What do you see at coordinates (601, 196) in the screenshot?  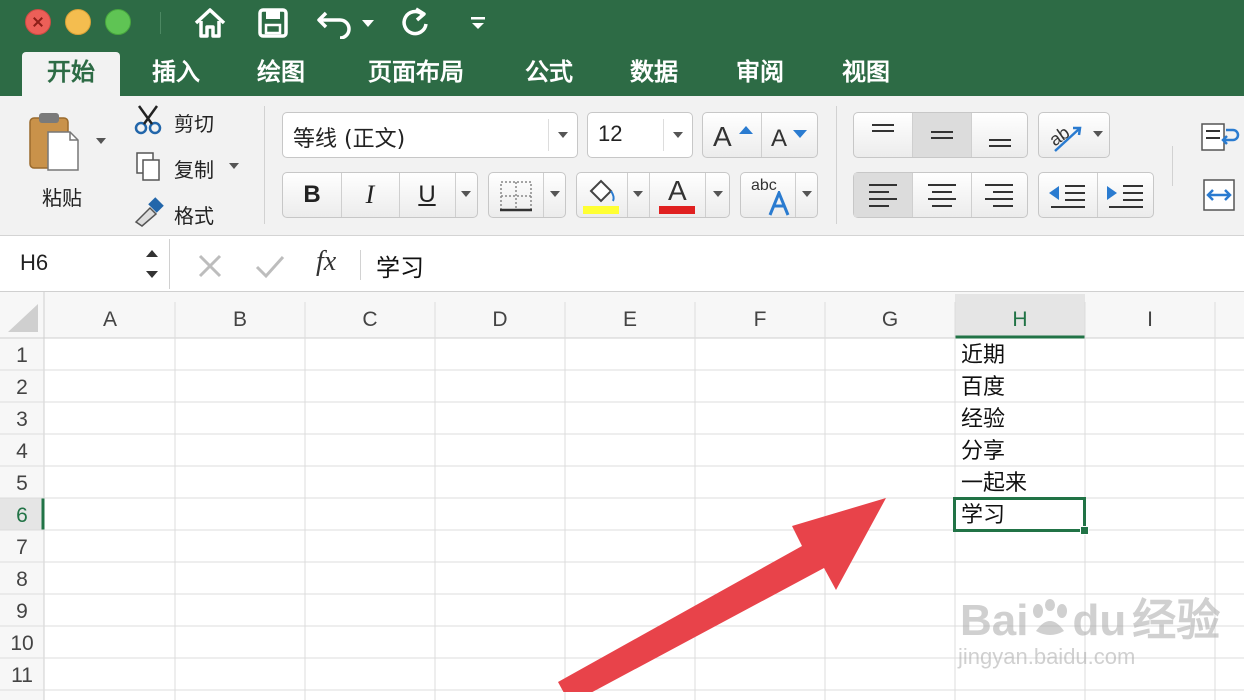 I see `fill-color-icon` at bounding box center [601, 196].